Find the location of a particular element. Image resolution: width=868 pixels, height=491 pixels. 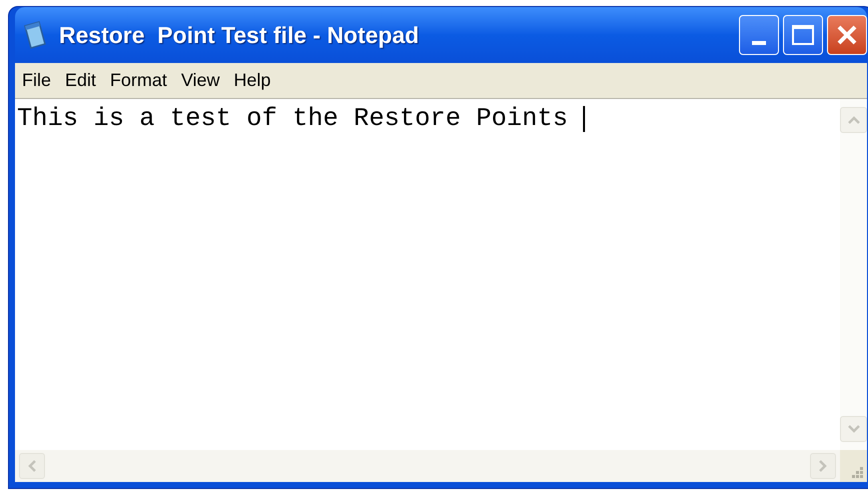

scroll-left-button is located at coordinates (32, 466).